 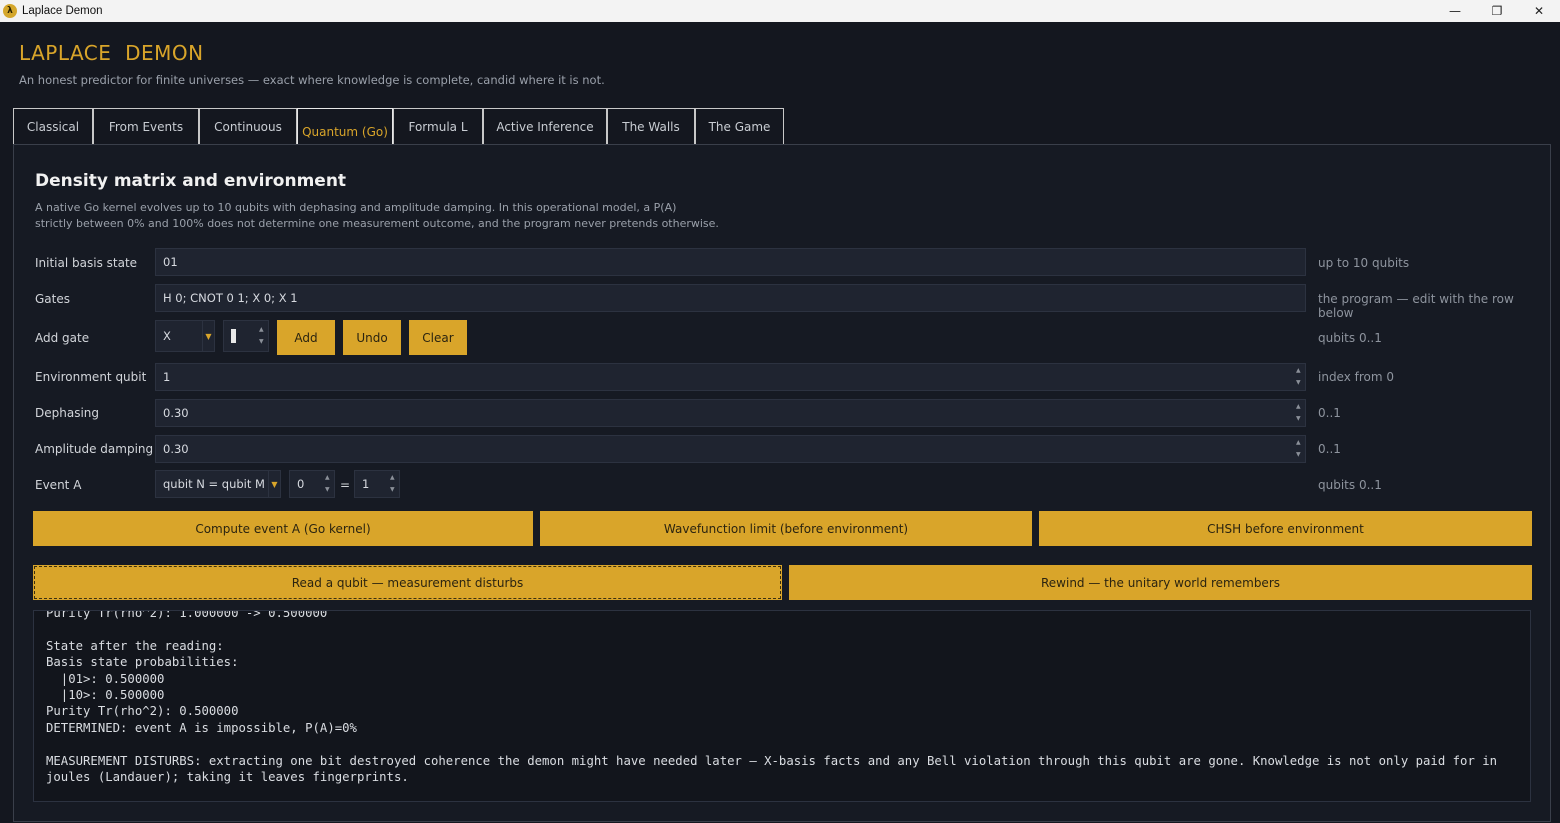 I want to click on app-title: LAPLACE DEMON, so click(x=111, y=53).